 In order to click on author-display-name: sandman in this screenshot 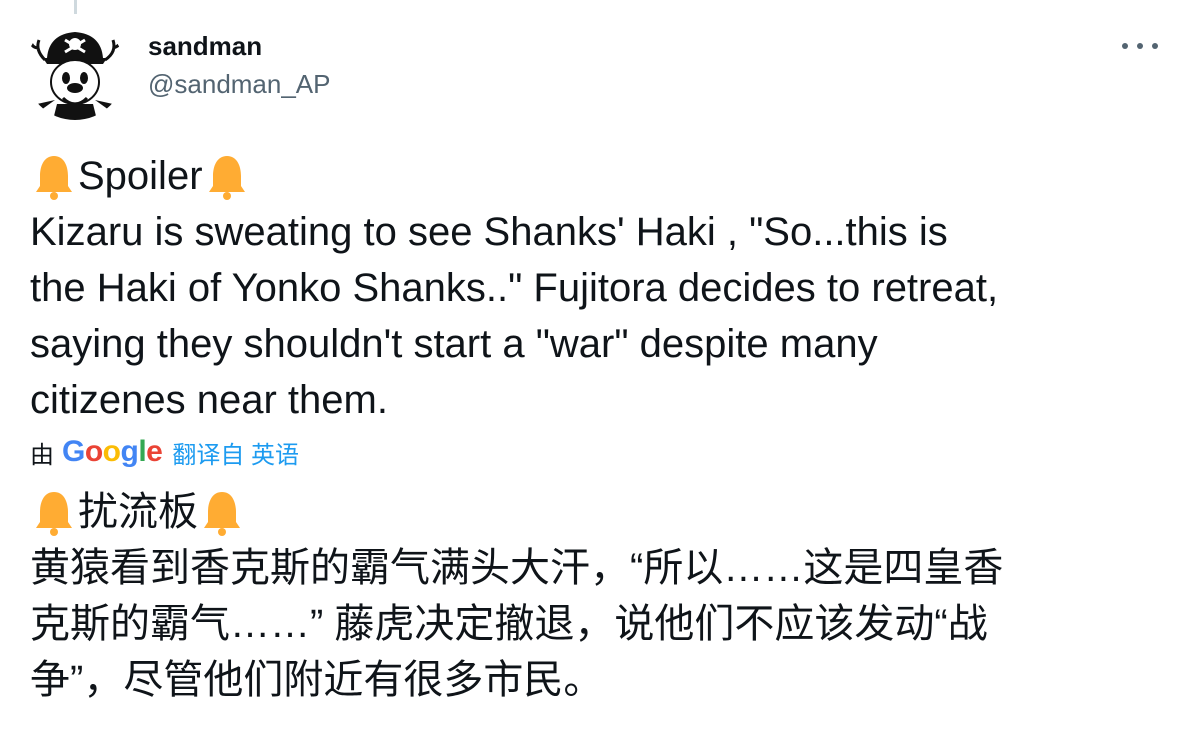, I will do `click(239, 46)`.